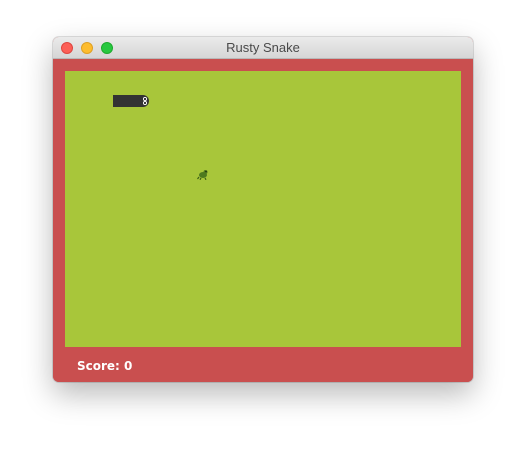  I want to click on snake-head, so click(143, 101).